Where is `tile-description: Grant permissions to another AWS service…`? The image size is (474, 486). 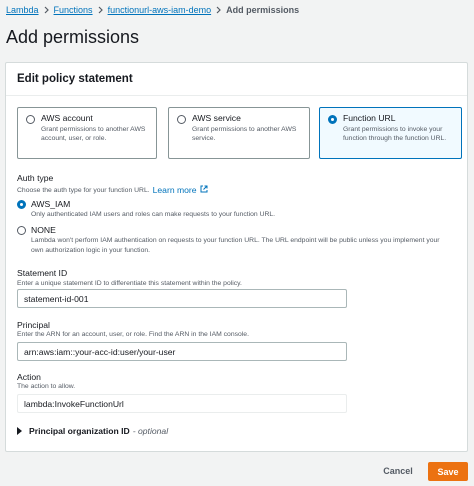
tile-description: Grant permissions to another AWS service… is located at coordinates (244, 134).